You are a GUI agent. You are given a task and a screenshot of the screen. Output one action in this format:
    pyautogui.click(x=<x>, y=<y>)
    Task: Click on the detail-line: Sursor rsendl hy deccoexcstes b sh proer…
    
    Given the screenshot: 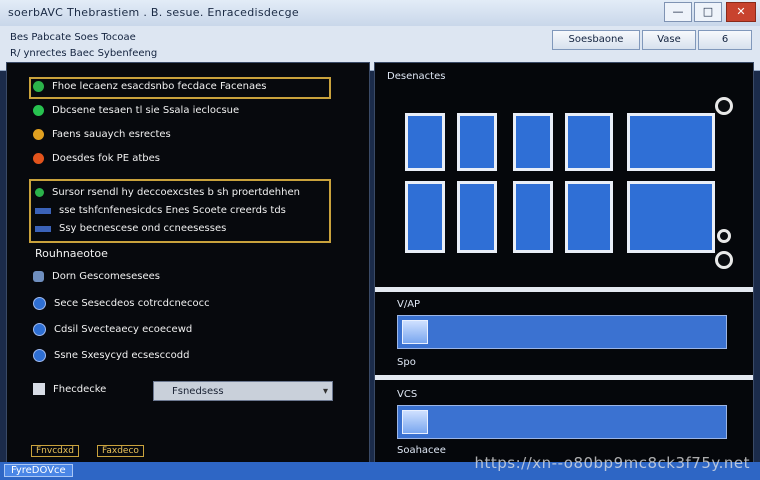 What is the action you would take?
    pyautogui.click(x=167, y=192)
    